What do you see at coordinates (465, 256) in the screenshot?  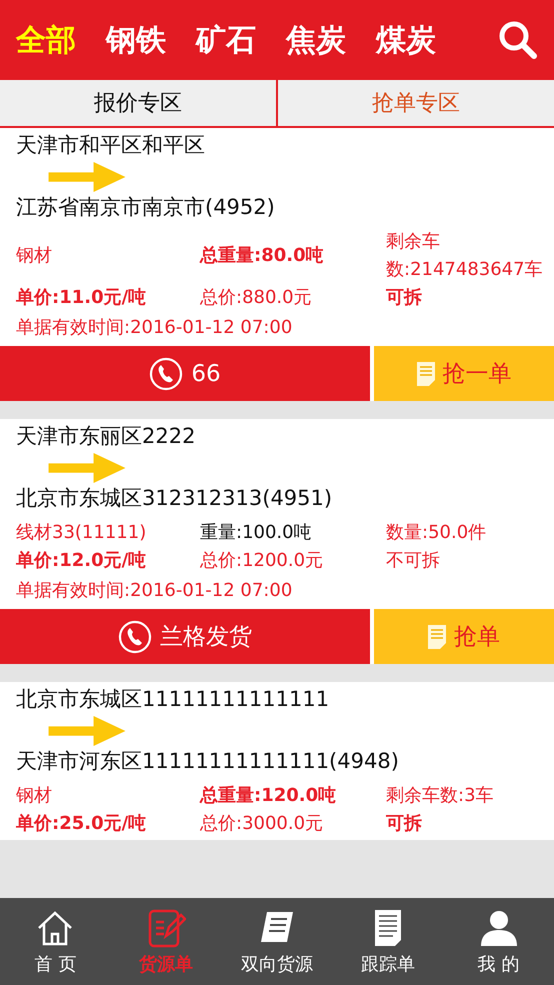 I see `order-detail: 剩余车数:2147483647车` at bounding box center [465, 256].